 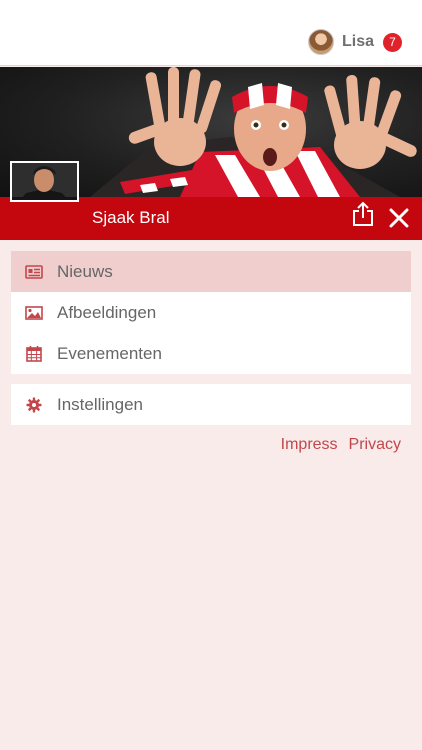 What do you see at coordinates (85, 271) in the screenshot?
I see `menu-item-label: Nieuws` at bounding box center [85, 271].